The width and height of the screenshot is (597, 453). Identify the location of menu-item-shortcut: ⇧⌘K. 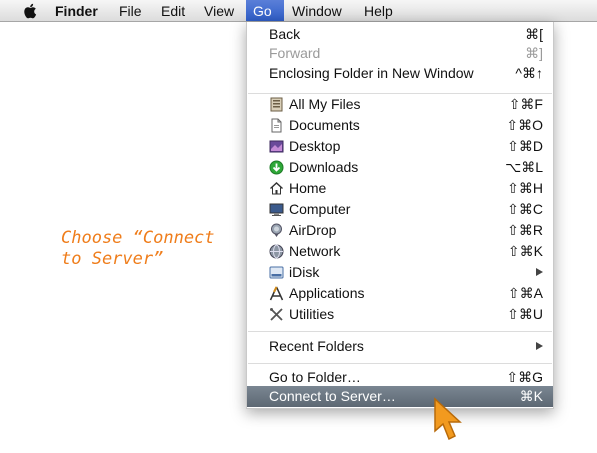
(525, 251).